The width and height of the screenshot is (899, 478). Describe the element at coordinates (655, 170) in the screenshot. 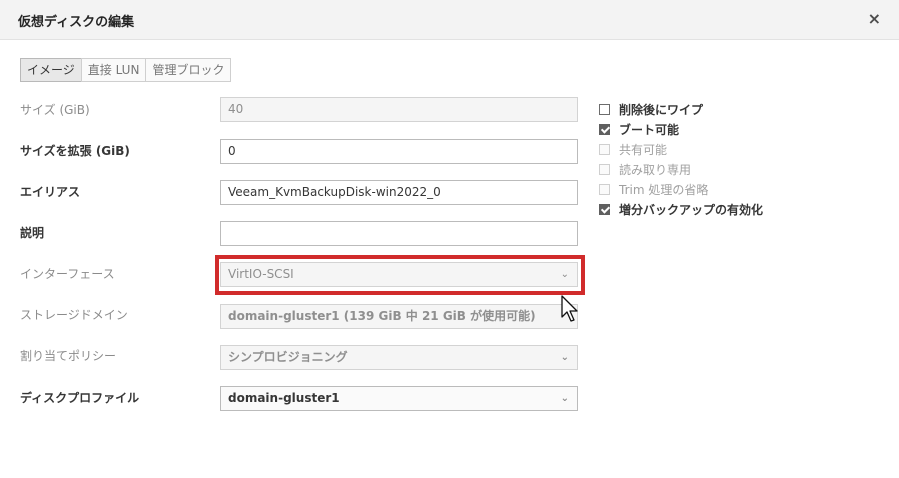

I see `checkbox-label: 読み取り専用` at that location.